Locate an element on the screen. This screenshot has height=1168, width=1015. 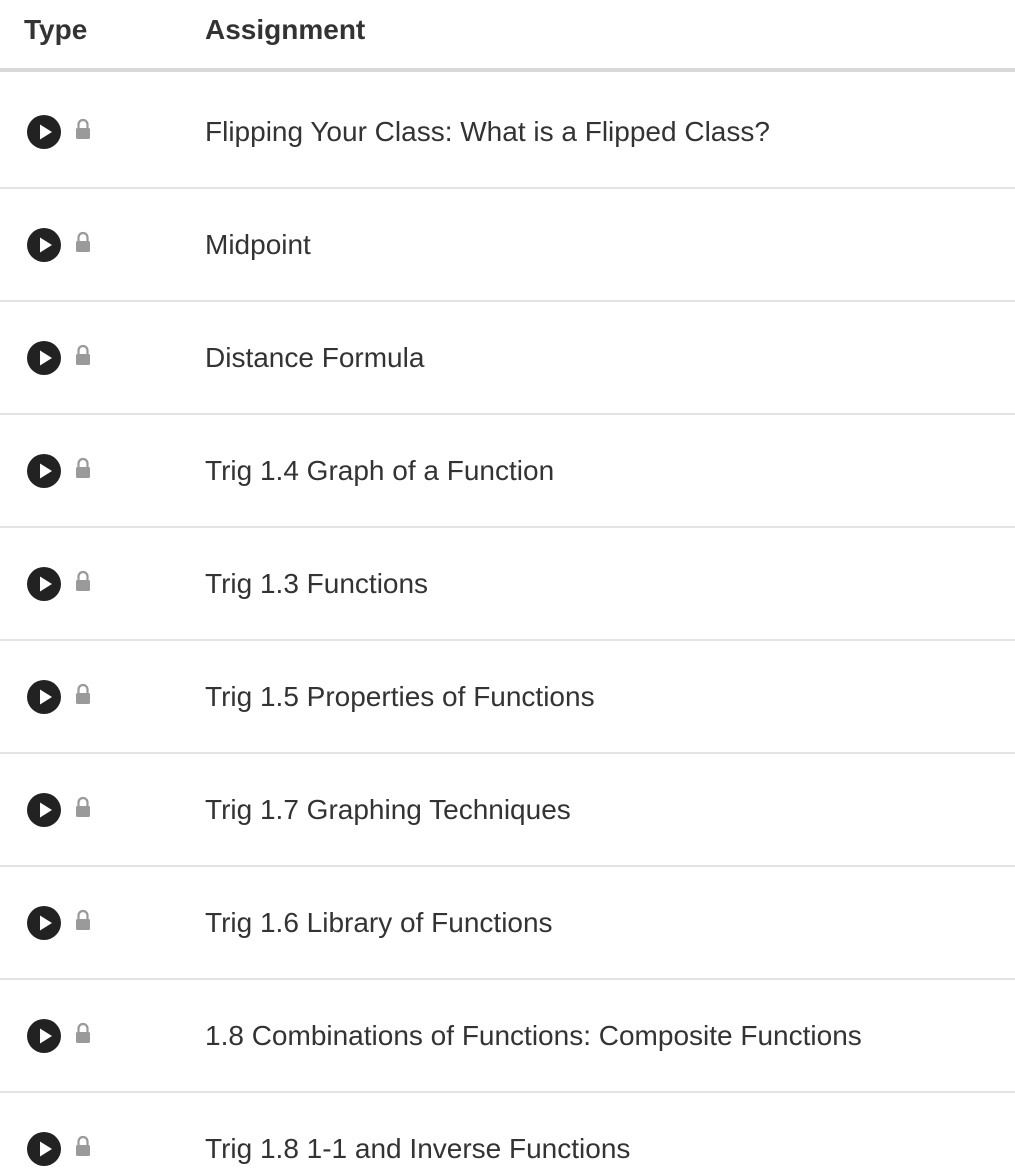
table-header: Type Assignment is located at coordinates (507, 36).